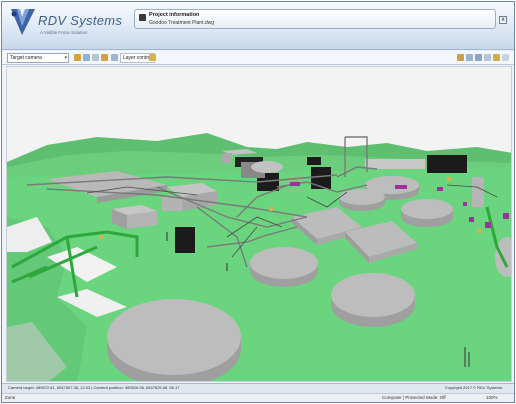  What do you see at coordinates (258, 58) in the screenshot?
I see `toolbar: Target camera ▾ Layer control` at bounding box center [258, 58].